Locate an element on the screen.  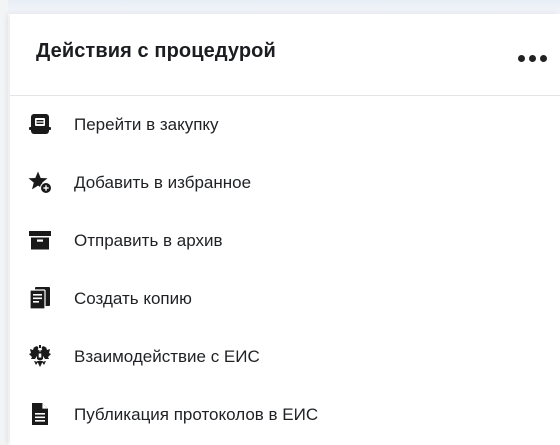
menu-item-eis-interaction: Взаимодействие с ЕИС is located at coordinates (285, 357).